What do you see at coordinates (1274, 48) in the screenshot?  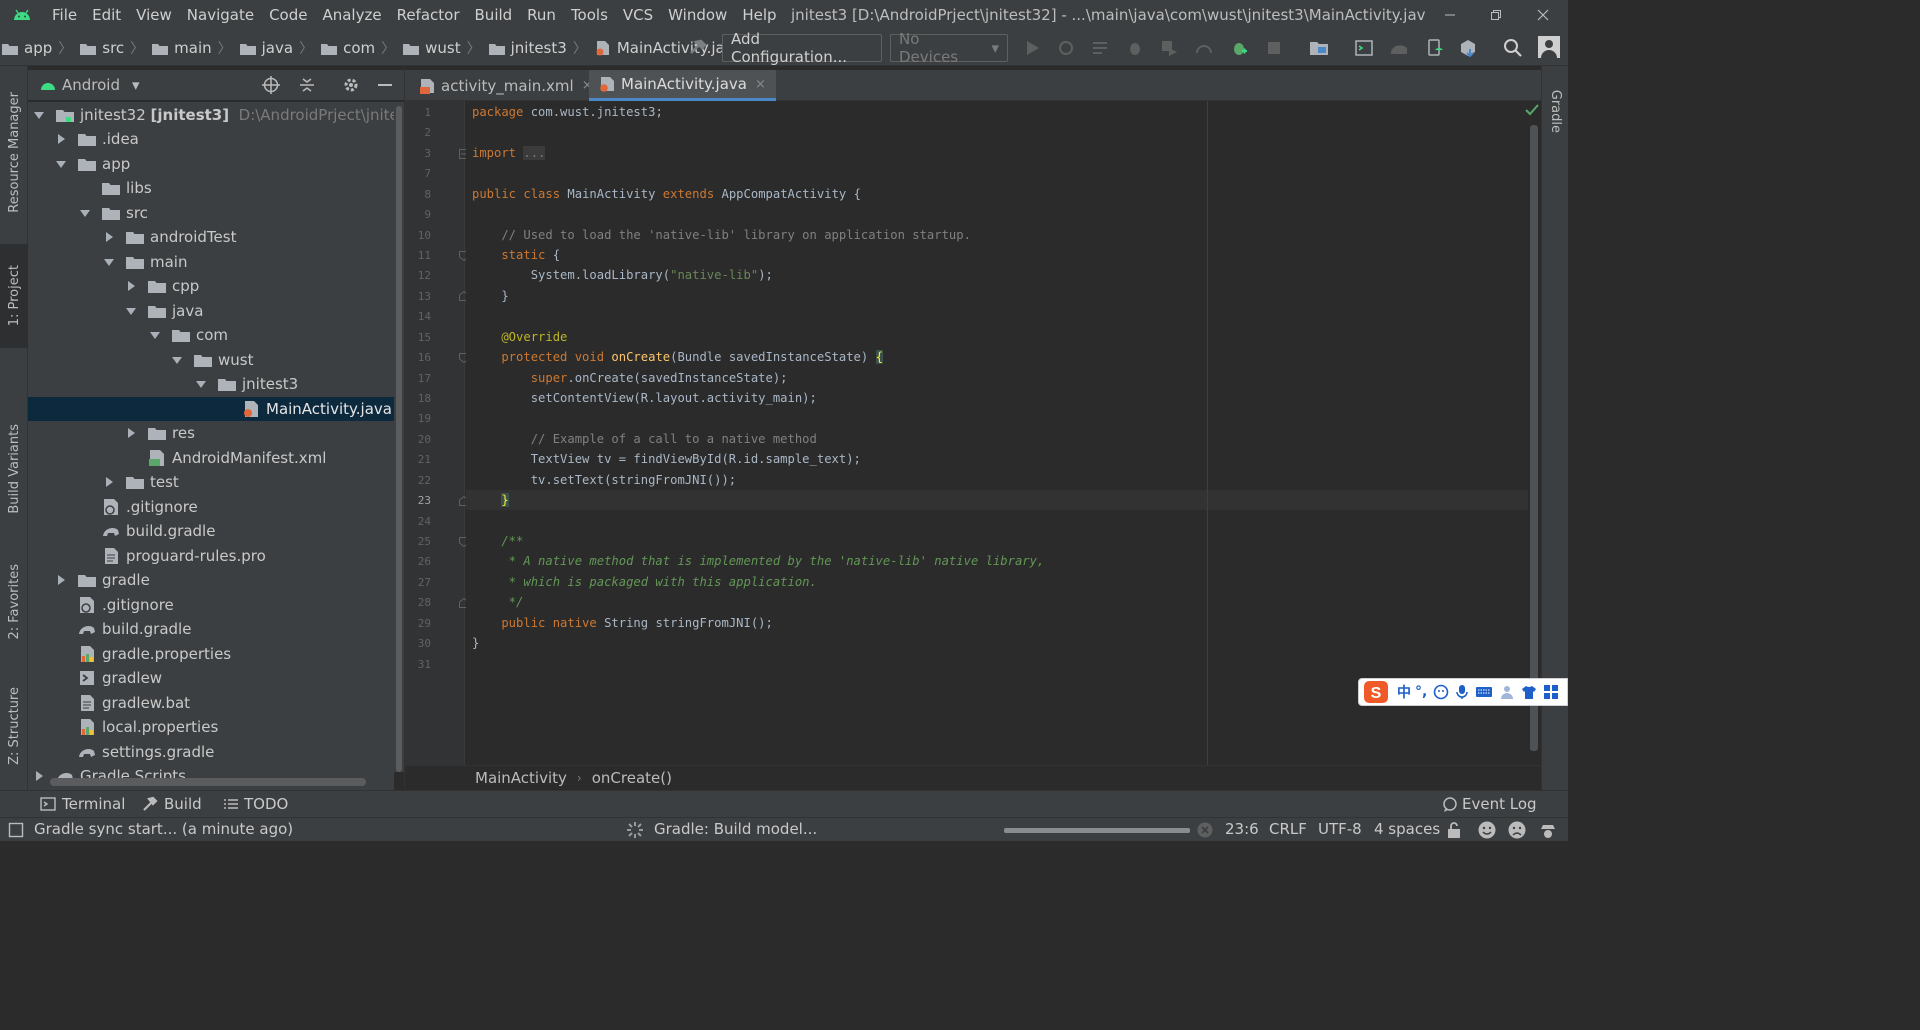 I see `stop-icon` at bounding box center [1274, 48].